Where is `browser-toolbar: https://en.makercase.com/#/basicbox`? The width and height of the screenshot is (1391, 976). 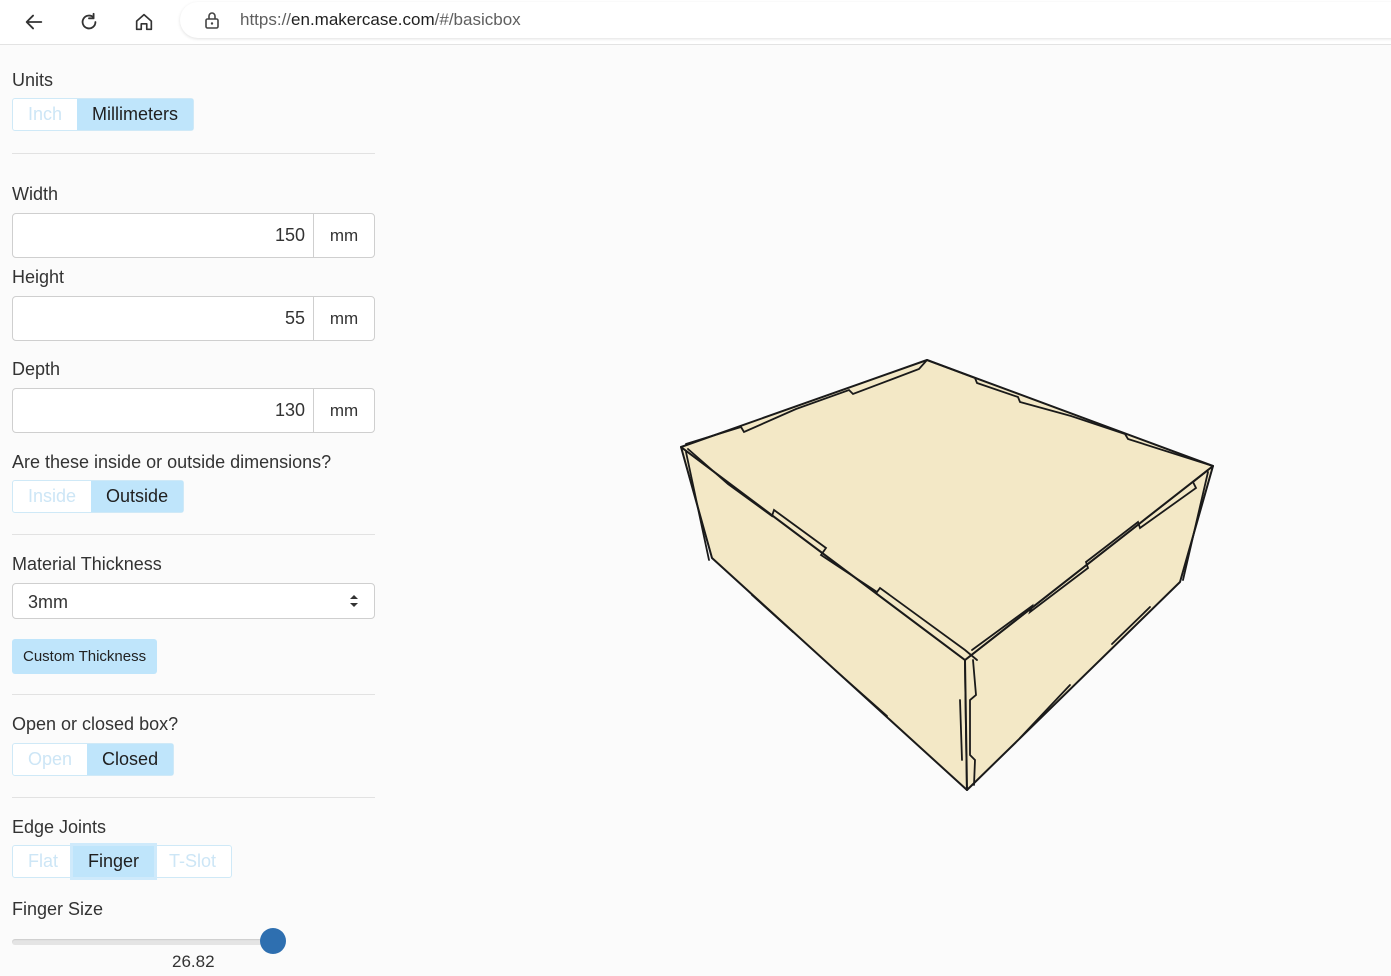
browser-toolbar: https://en.makercase.com/#/basicbox is located at coordinates (695, 22).